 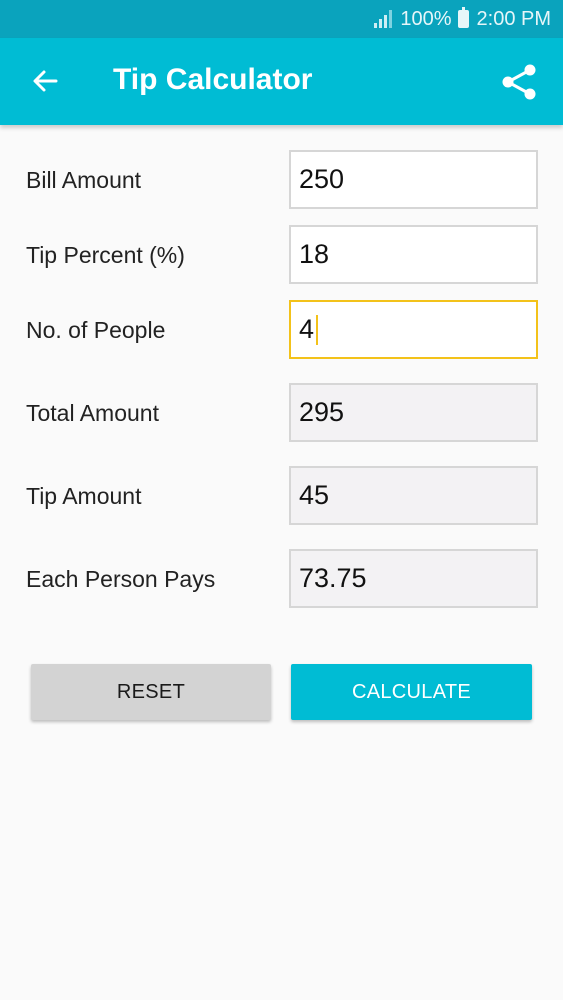 What do you see at coordinates (413, 412) in the screenshot?
I see `total-amount-field: 295` at bounding box center [413, 412].